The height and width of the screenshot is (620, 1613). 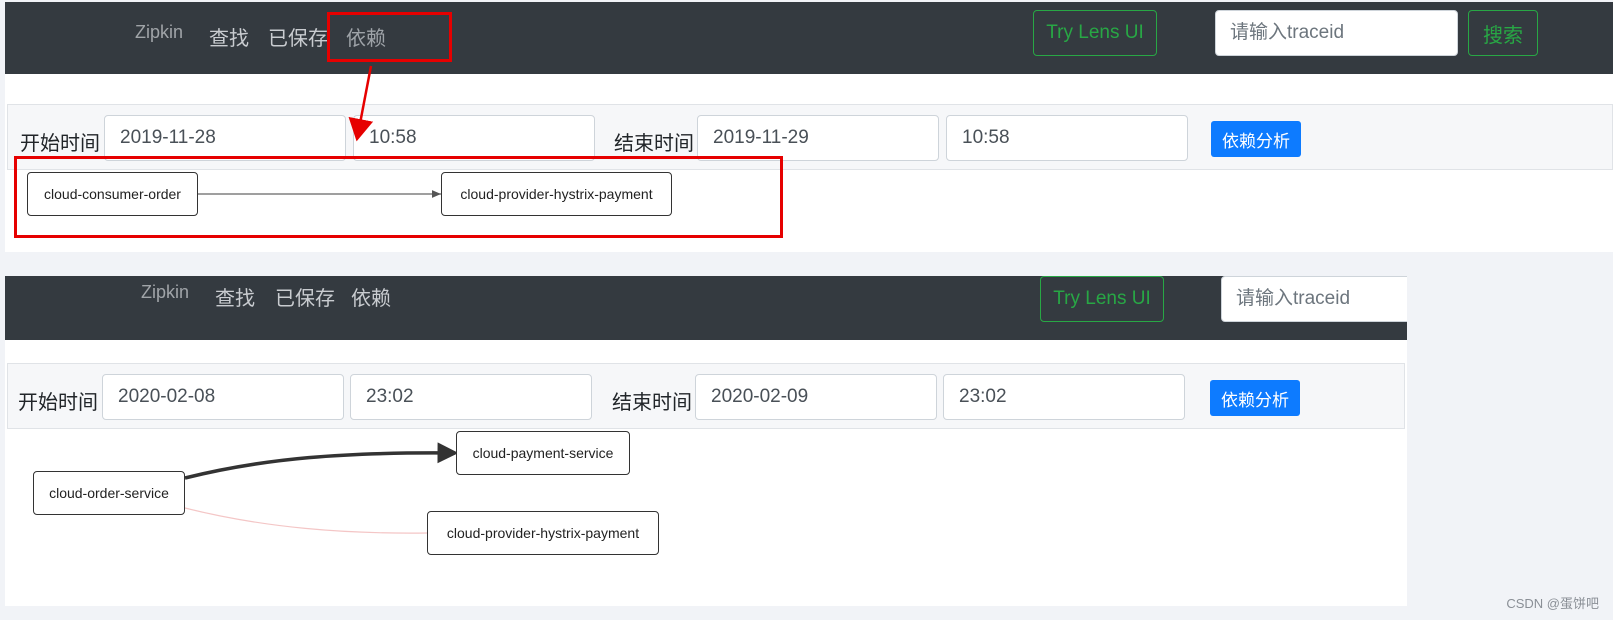 I want to click on watermark: CSDN @蛋饼吧, so click(x=1552, y=603).